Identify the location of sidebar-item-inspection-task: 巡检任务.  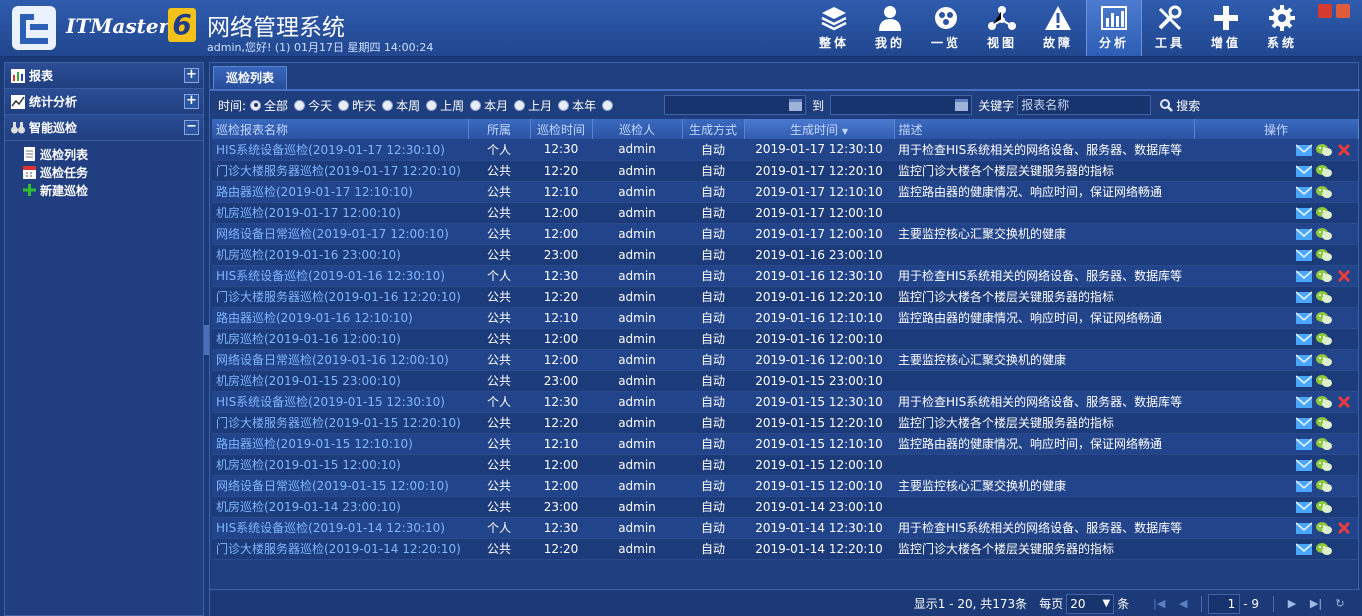
(104, 172).